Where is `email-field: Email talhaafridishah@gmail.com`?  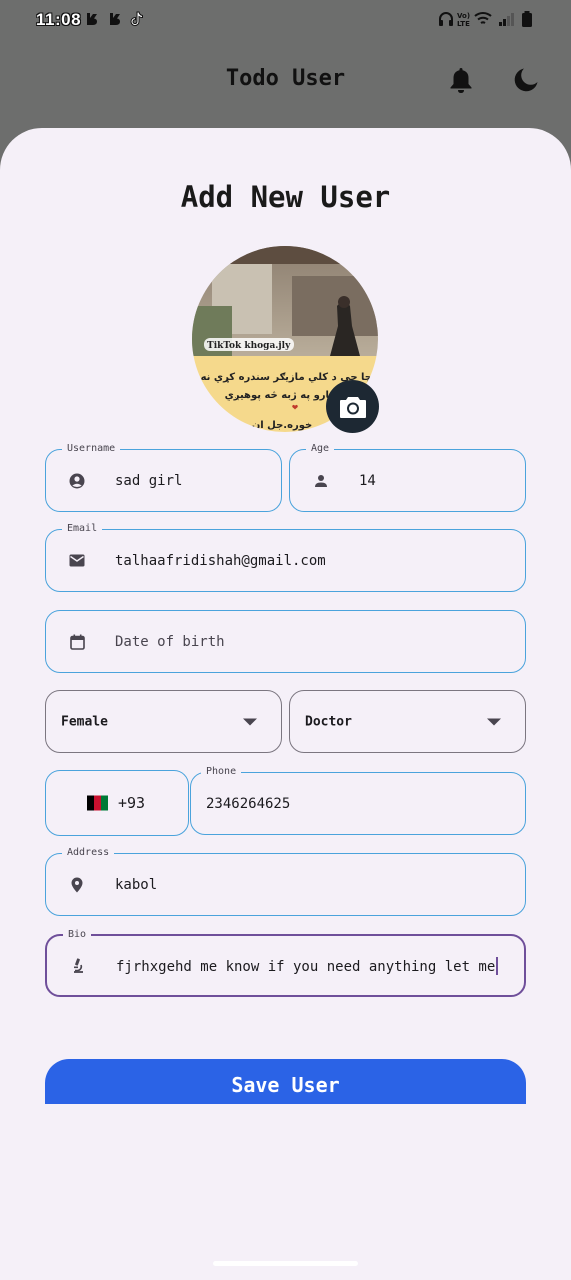 email-field: Email talhaafridishah@gmail.com is located at coordinates (285, 557).